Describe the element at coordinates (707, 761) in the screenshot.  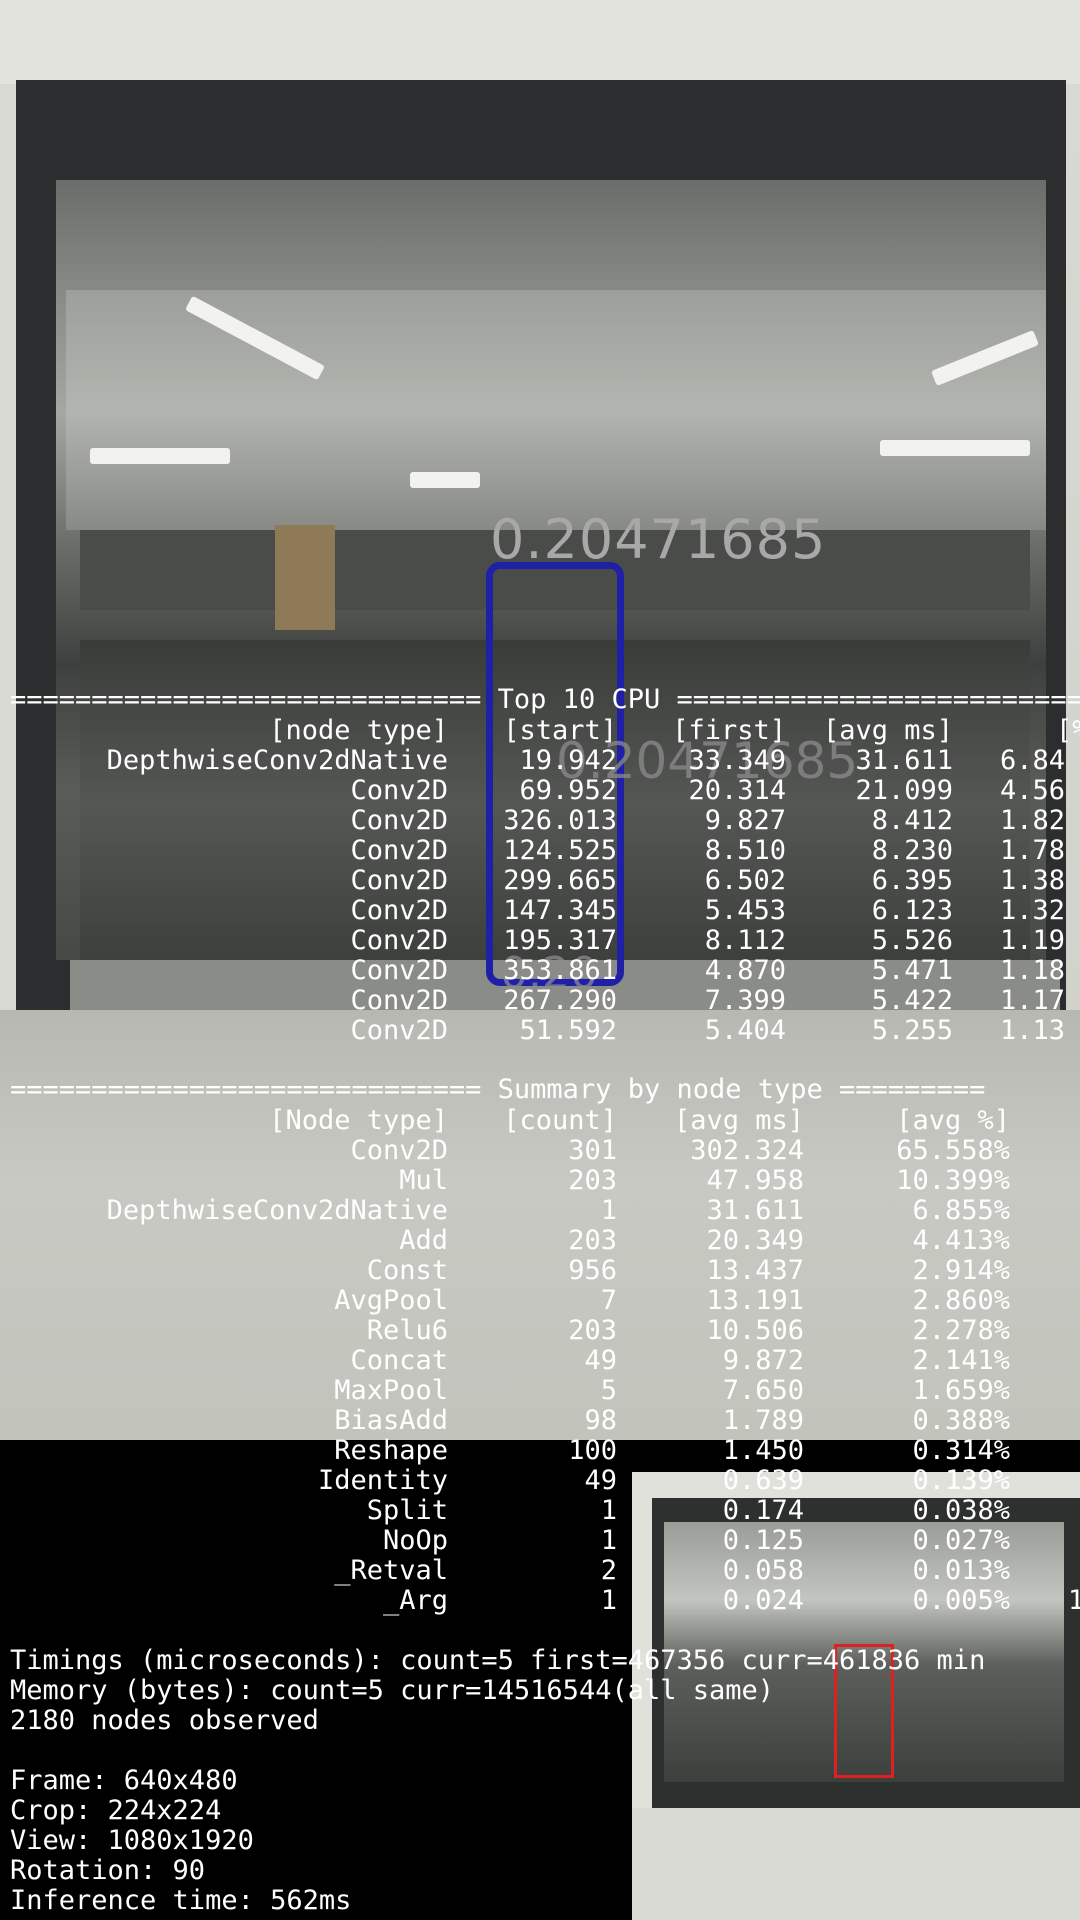
I see `detection-score-ghost: 0.20471685` at that location.